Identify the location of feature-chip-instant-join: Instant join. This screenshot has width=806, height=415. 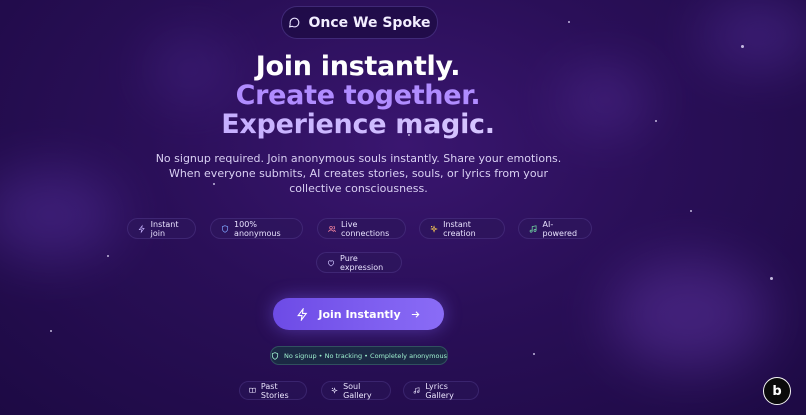
(161, 228).